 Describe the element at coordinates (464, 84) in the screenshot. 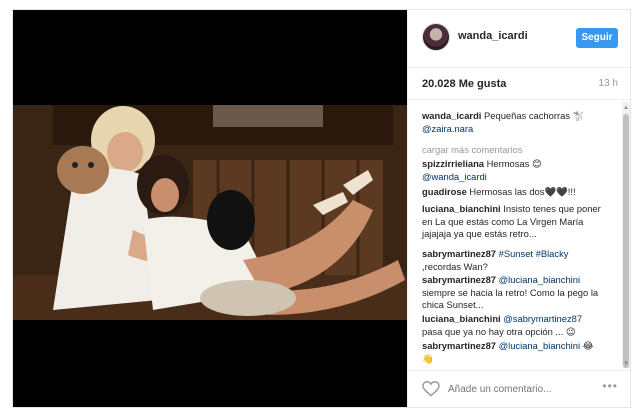

I see `likes-count: 20.028 Me gusta` at that location.